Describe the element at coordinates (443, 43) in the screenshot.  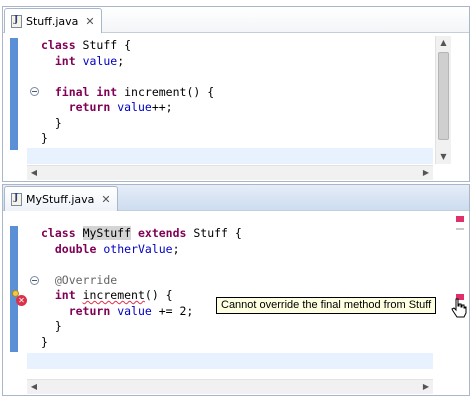
I see `scroll-up-icon: ▲` at that location.